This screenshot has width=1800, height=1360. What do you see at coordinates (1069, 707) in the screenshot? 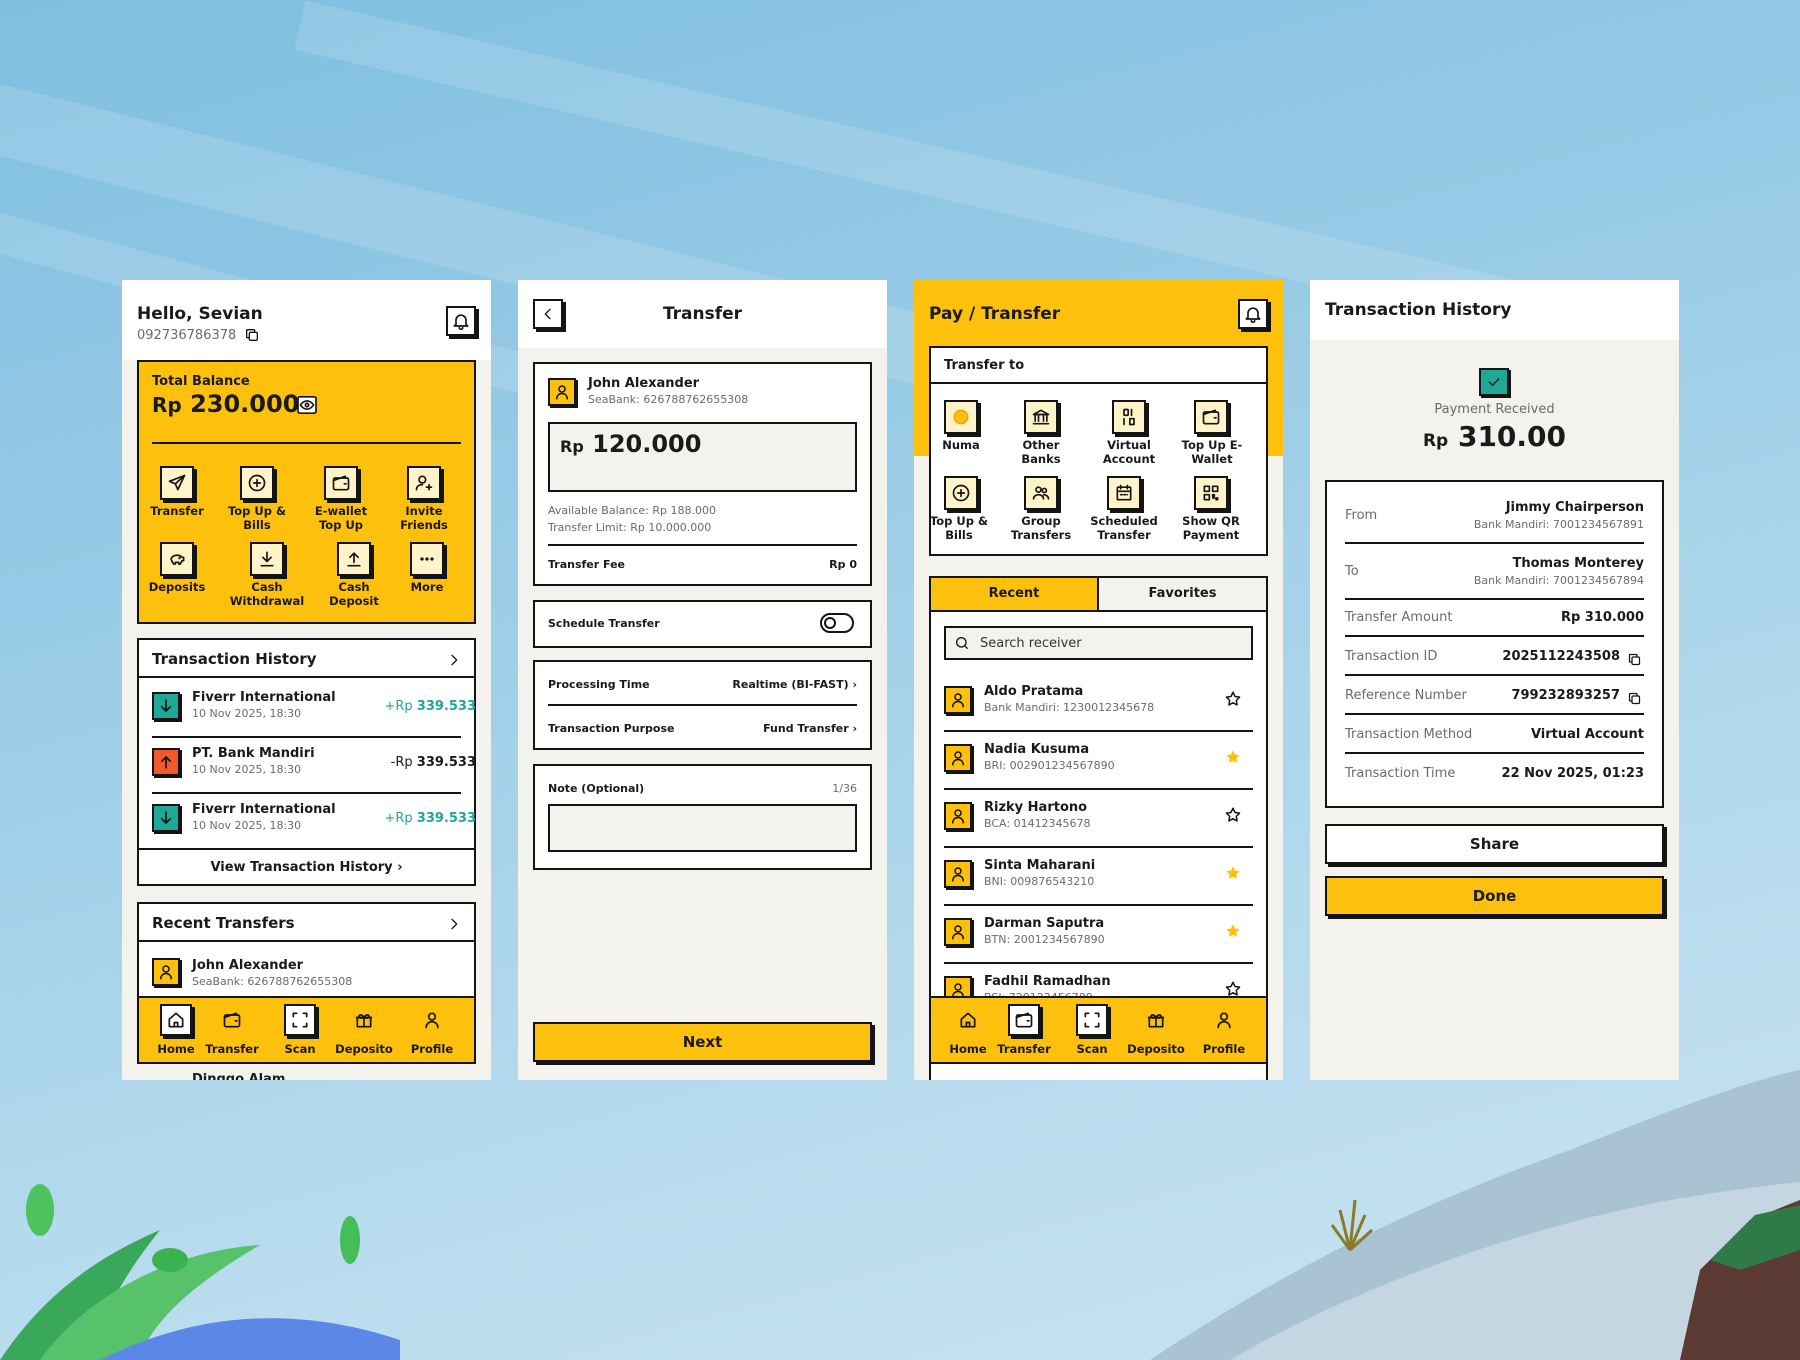
I see `receiver-account: Bank Mandiri: 1230012345678` at bounding box center [1069, 707].